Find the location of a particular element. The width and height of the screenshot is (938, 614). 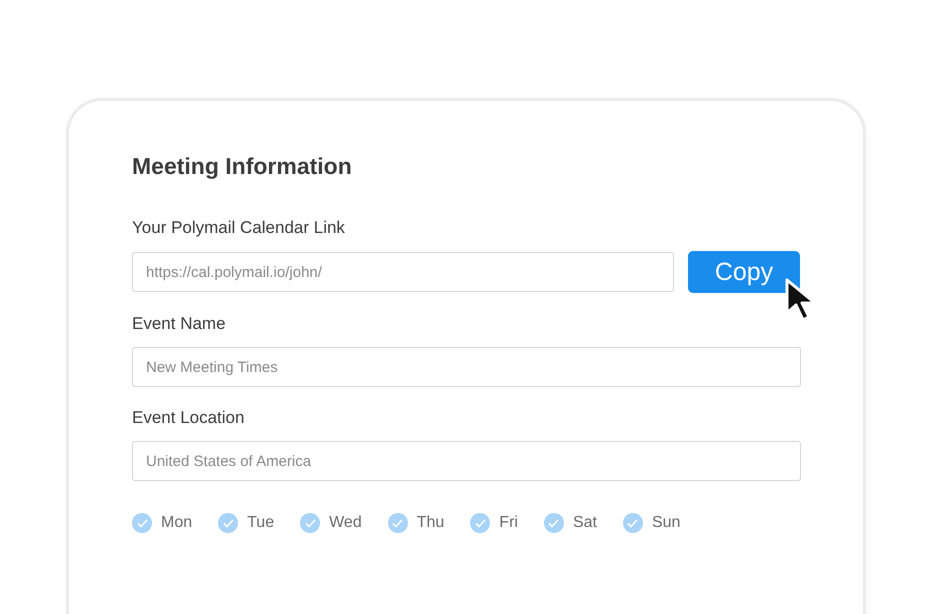

day-label: Wed is located at coordinates (345, 523).